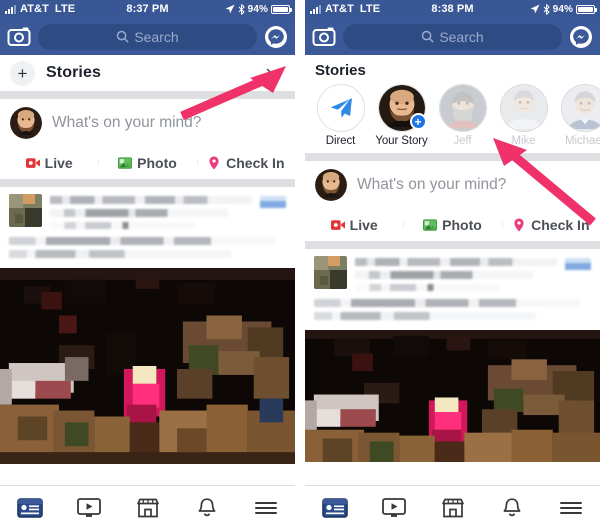 The image size is (600, 530). What do you see at coordinates (523, 108) in the screenshot?
I see `mike-avatar-wrap` at bounding box center [523, 108].